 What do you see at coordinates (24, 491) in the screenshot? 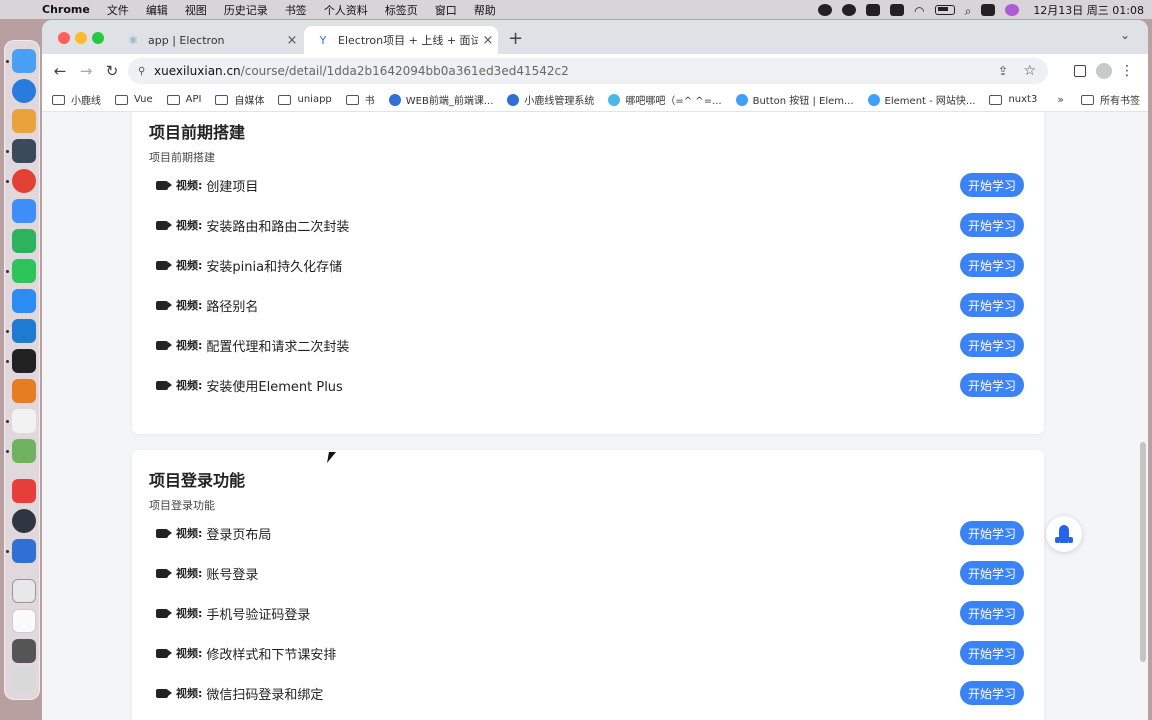
I see `wps-office-icon` at bounding box center [24, 491].